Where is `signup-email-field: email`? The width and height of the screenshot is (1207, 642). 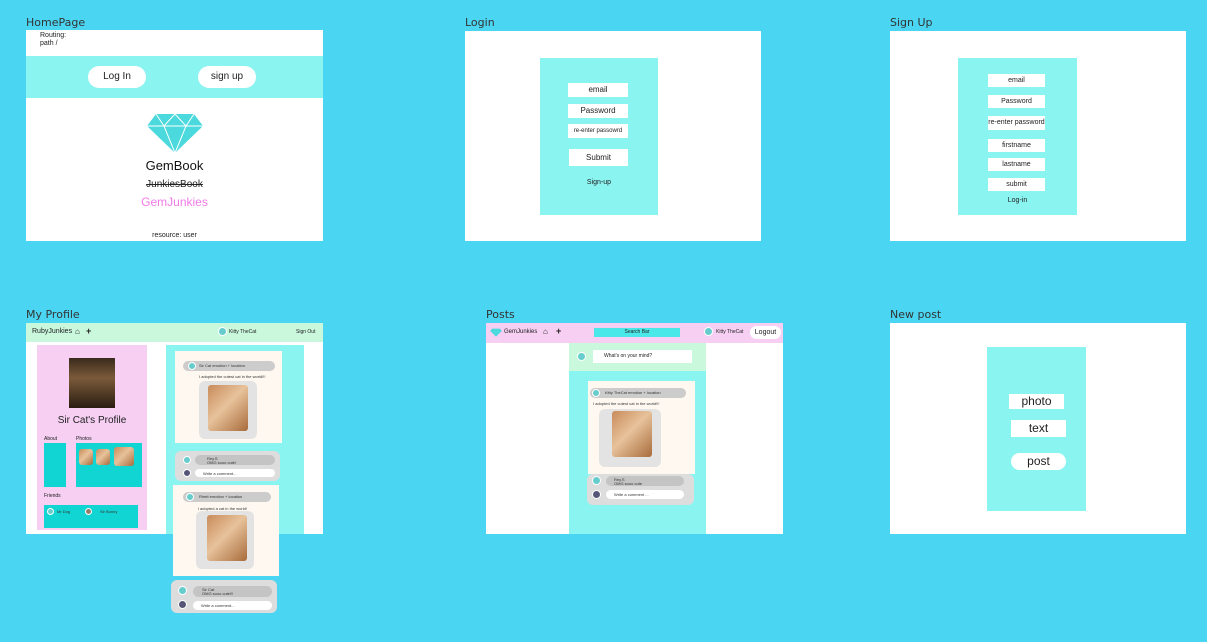 signup-email-field: email is located at coordinates (1016, 80).